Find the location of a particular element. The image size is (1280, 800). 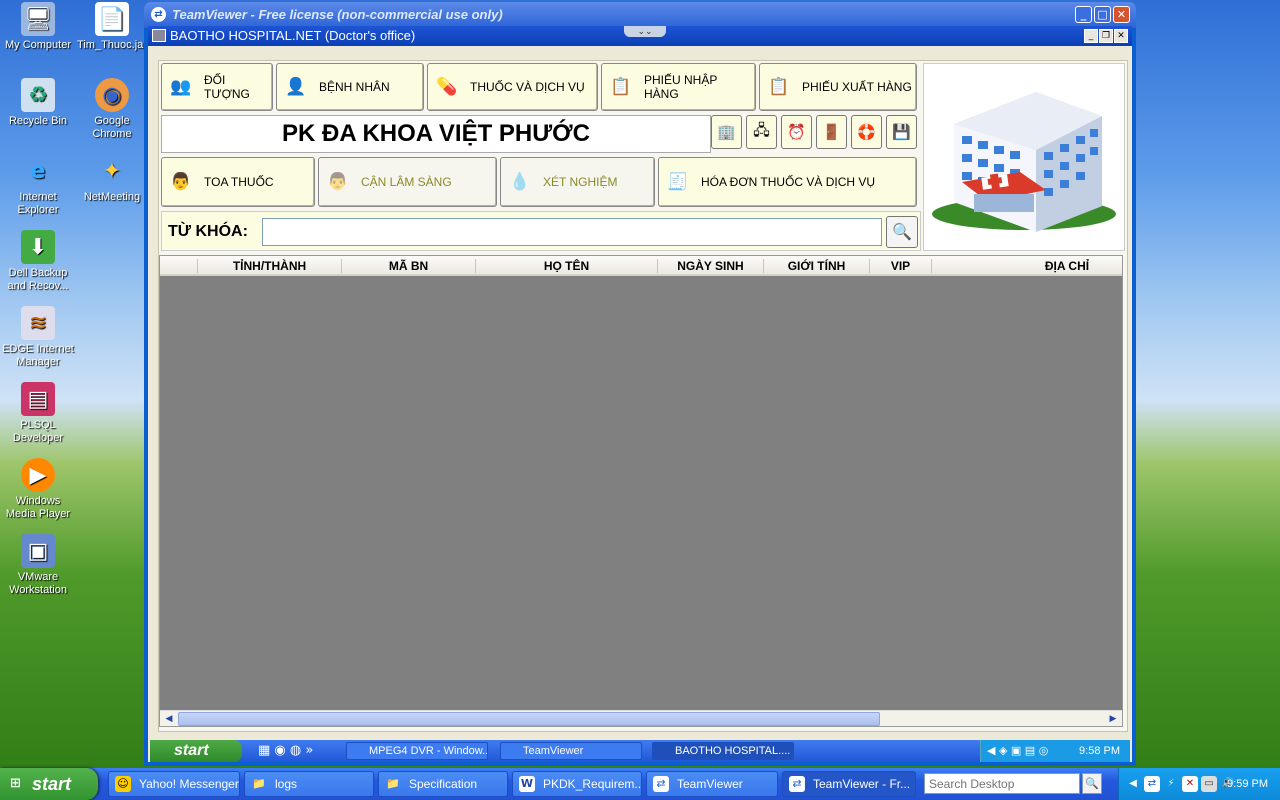

phieu-xuat-hang-button: 📋 PHIẾU XUẤT HÀNG is located at coordinates (838, 87).